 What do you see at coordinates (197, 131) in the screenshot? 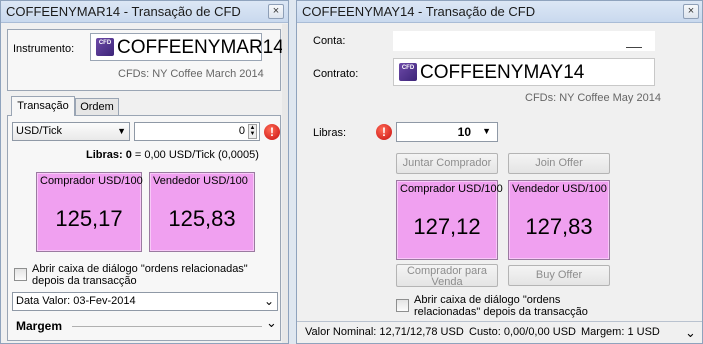
I see `amount-input: 0 ▲ ▼` at bounding box center [197, 131].